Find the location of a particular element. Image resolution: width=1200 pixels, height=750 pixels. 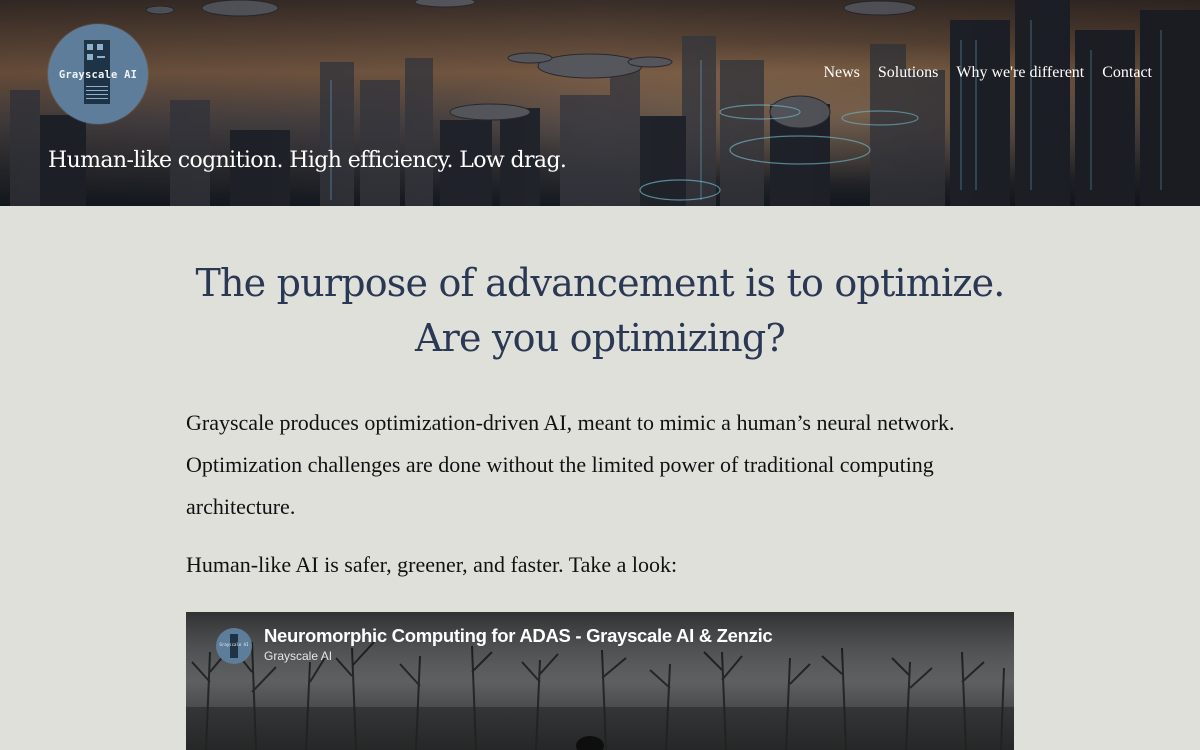

logo-text: Grayscale AI is located at coordinates (98, 75).